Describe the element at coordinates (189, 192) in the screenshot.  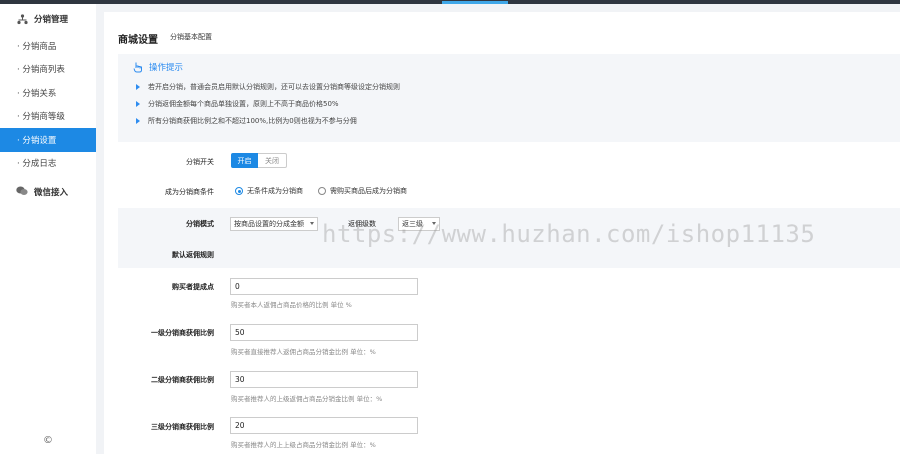
I see `condition-label: 成为分销商条件` at that location.